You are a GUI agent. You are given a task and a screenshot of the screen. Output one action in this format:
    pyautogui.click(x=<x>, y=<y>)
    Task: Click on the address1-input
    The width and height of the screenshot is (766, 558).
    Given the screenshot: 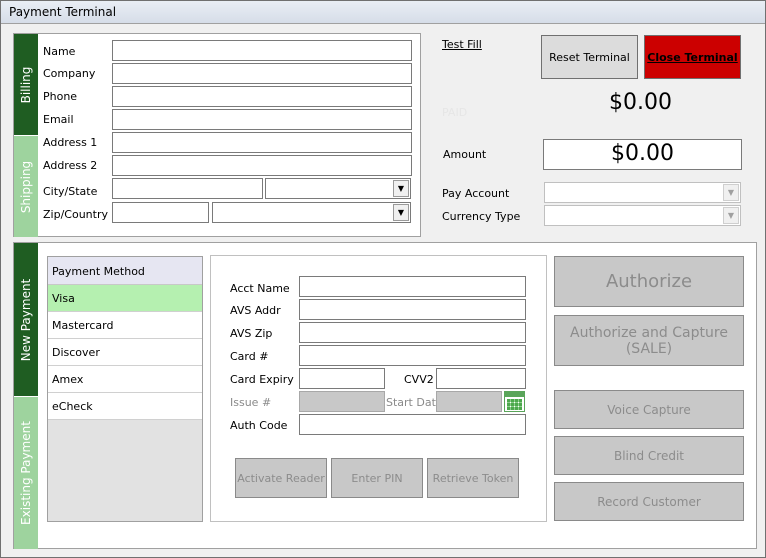 What is the action you would take?
    pyautogui.click(x=262, y=142)
    